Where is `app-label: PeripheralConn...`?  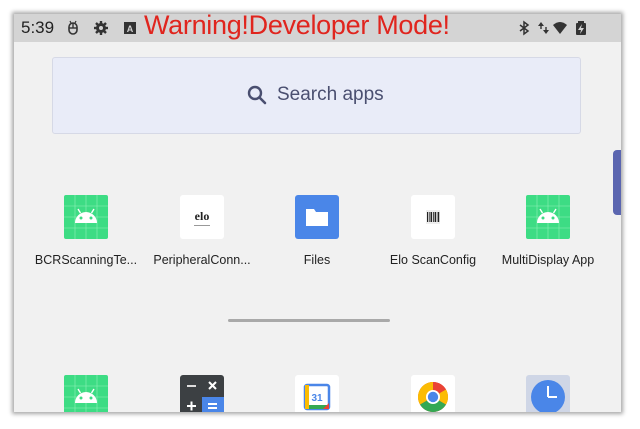 app-label: PeripheralConn... is located at coordinates (202, 260).